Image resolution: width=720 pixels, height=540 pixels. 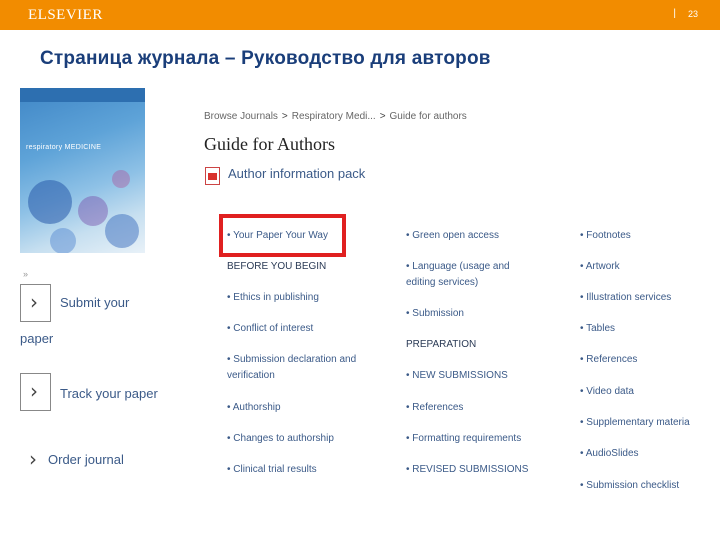 What do you see at coordinates (94, 302) in the screenshot?
I see `submit-paper-label-line1: Submit your` at bounding box center [94, 302].